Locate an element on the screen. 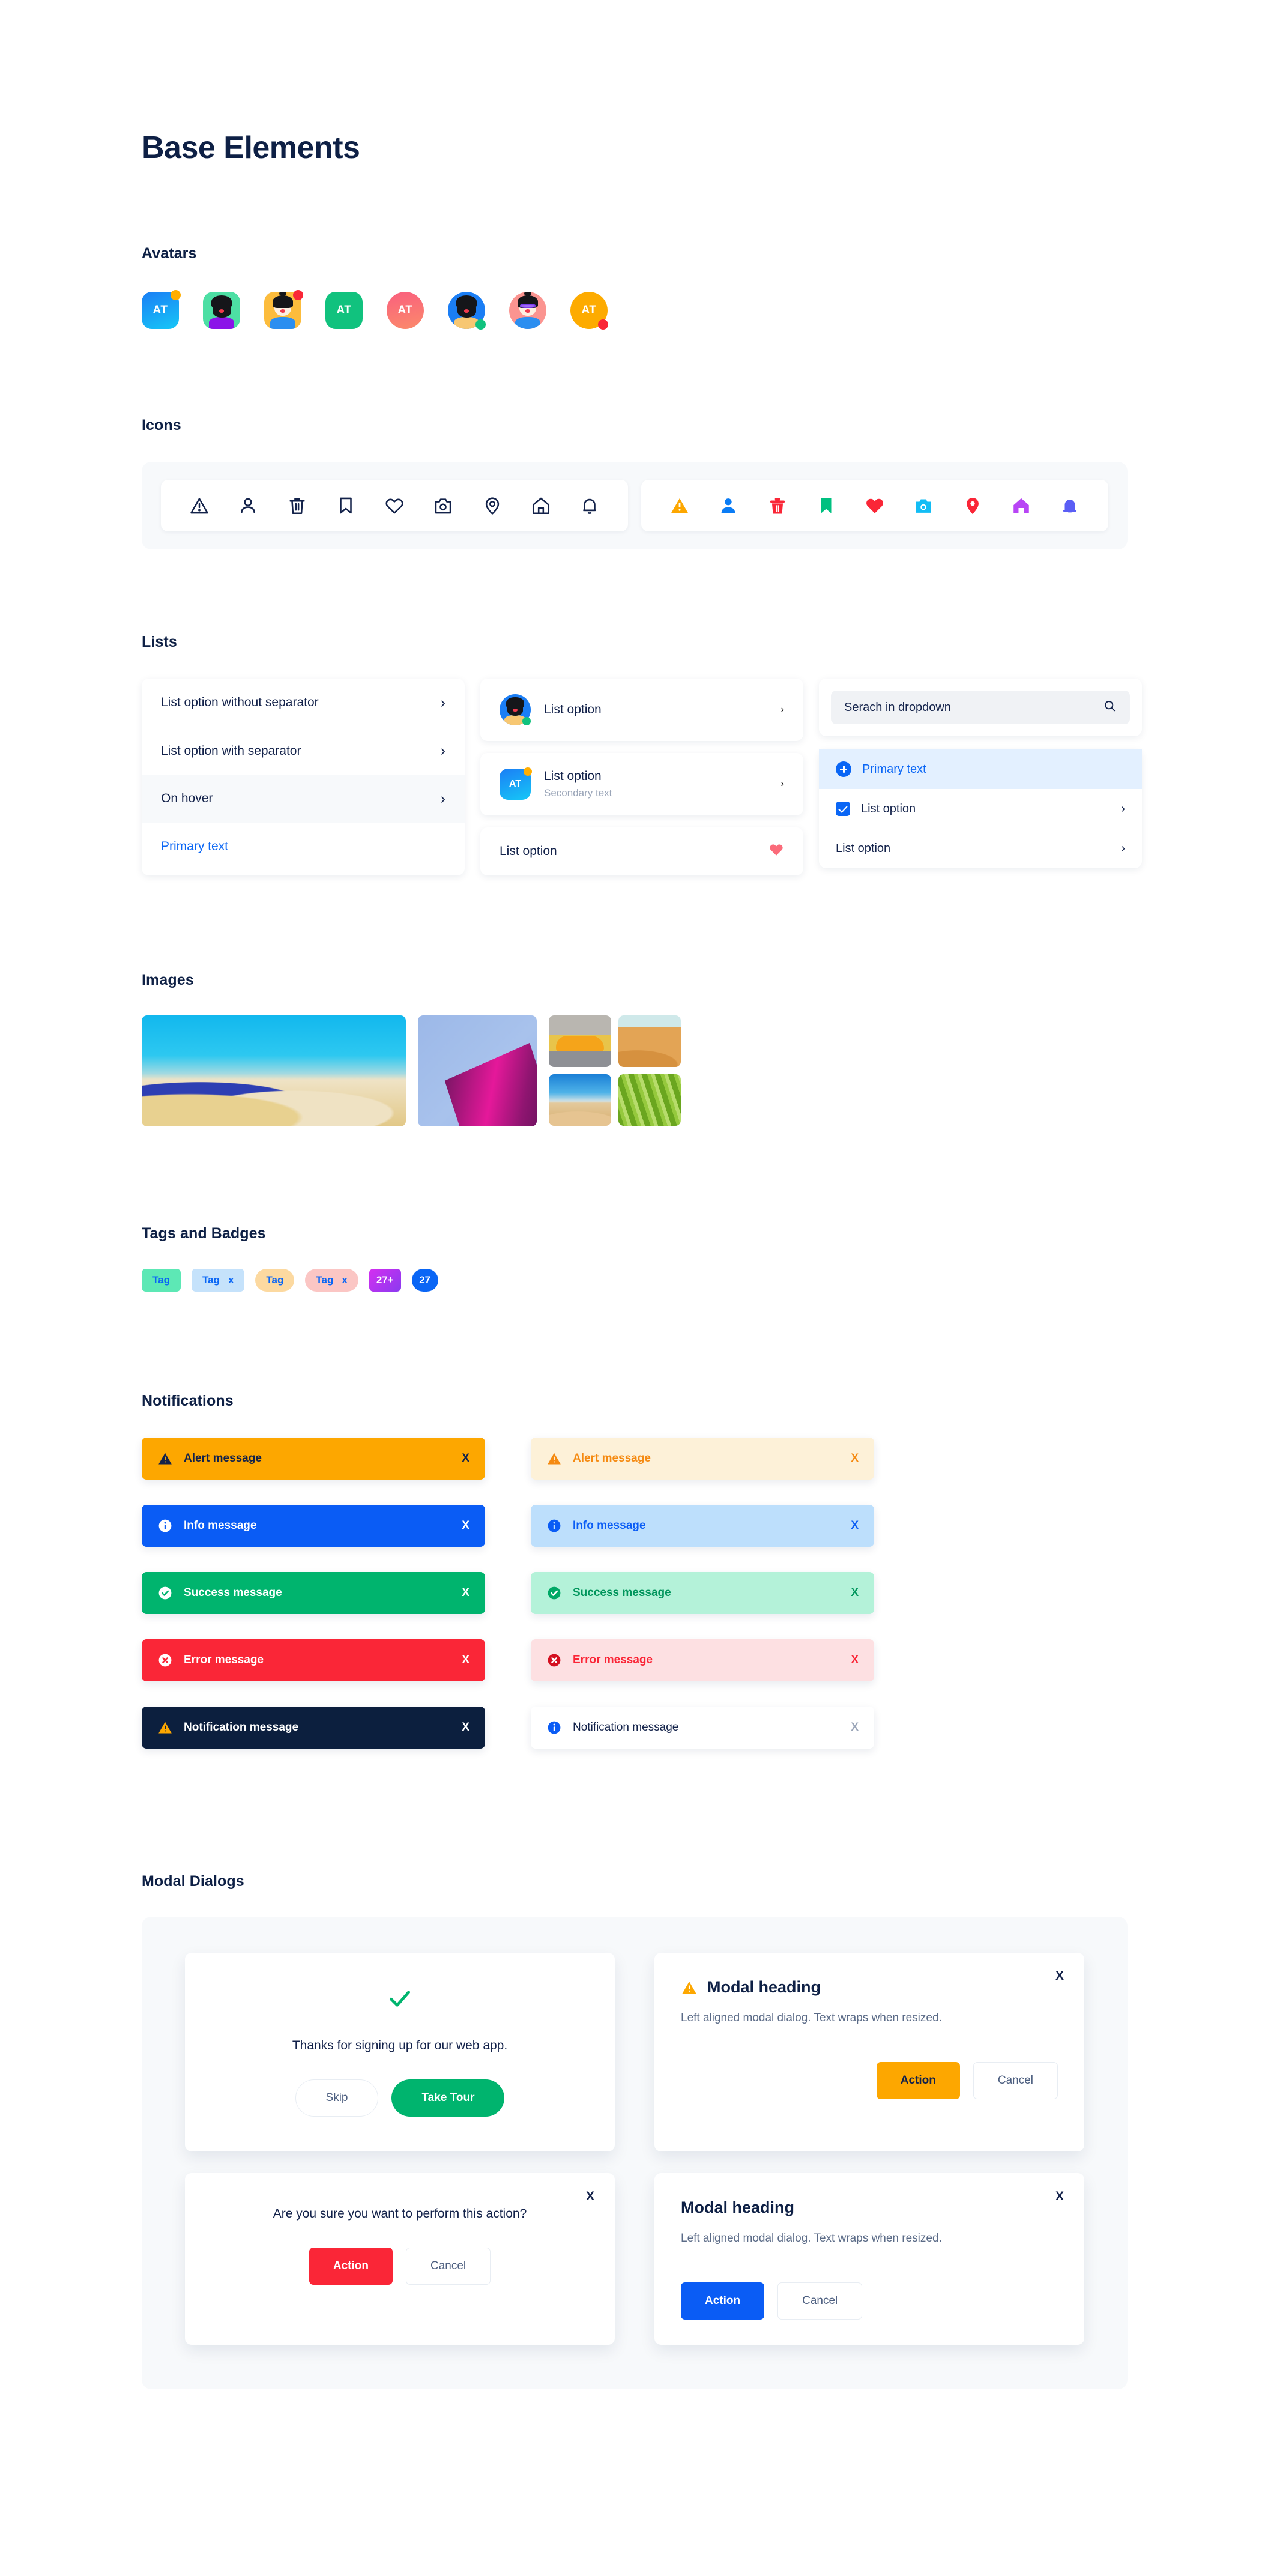  avatar-initials-square-blue: AT is located at coordinates (162, 309).